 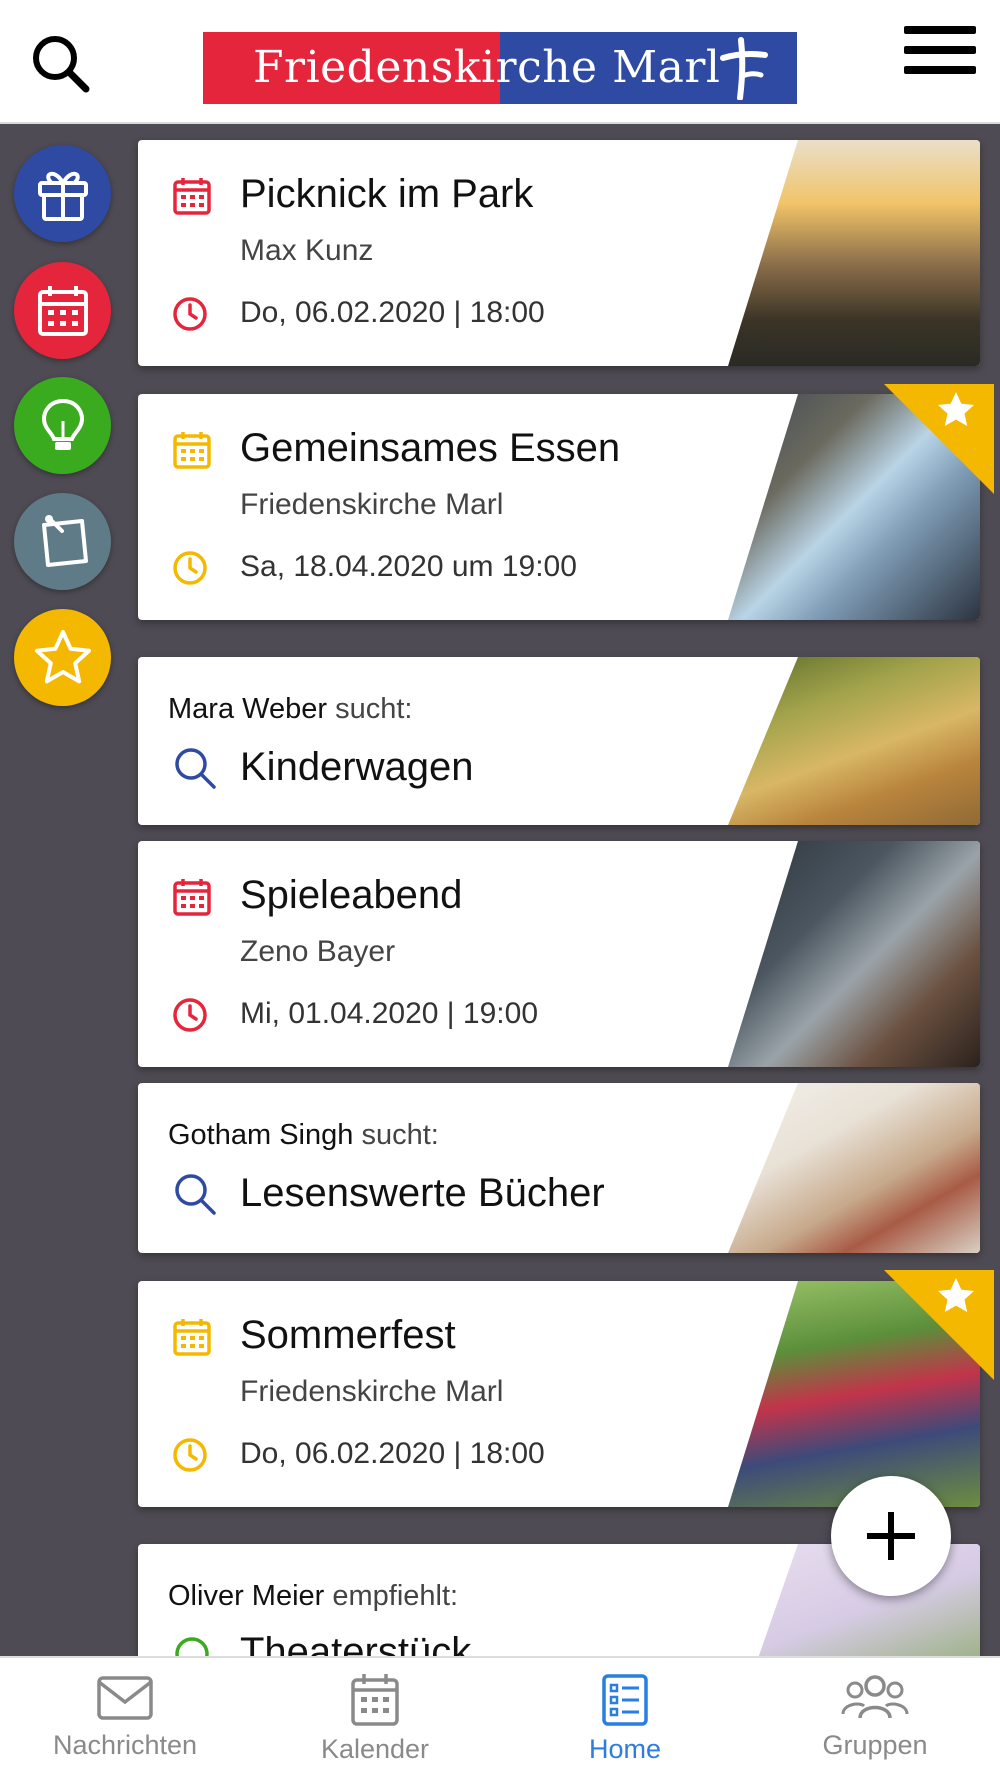 I want to click on search-card: Mara Weber sucht: Kinderwagen, so click(x=559, y=741).